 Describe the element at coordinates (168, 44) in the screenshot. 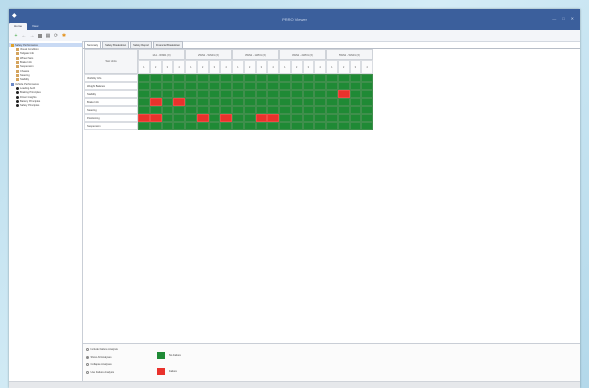

I see `tab-financial-breakdown: Financial Breakdown` at that location.